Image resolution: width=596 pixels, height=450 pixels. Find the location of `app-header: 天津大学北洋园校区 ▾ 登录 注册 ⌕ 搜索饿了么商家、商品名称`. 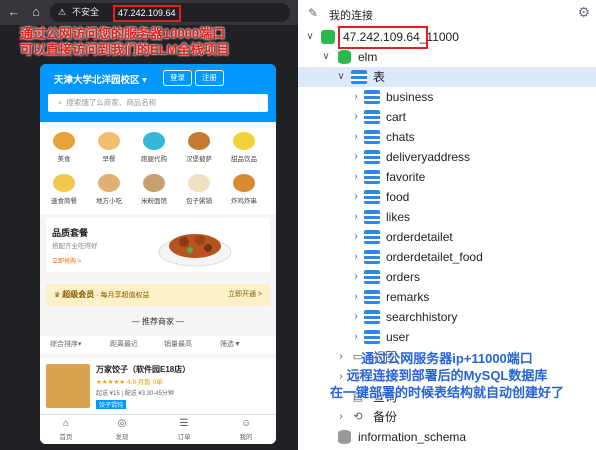

app-header: 天津大学北洋园校区 ▾ 登录 注册 ⌕ 搜索饿了么商家、商品名称 is located at coordinates (158, 93).